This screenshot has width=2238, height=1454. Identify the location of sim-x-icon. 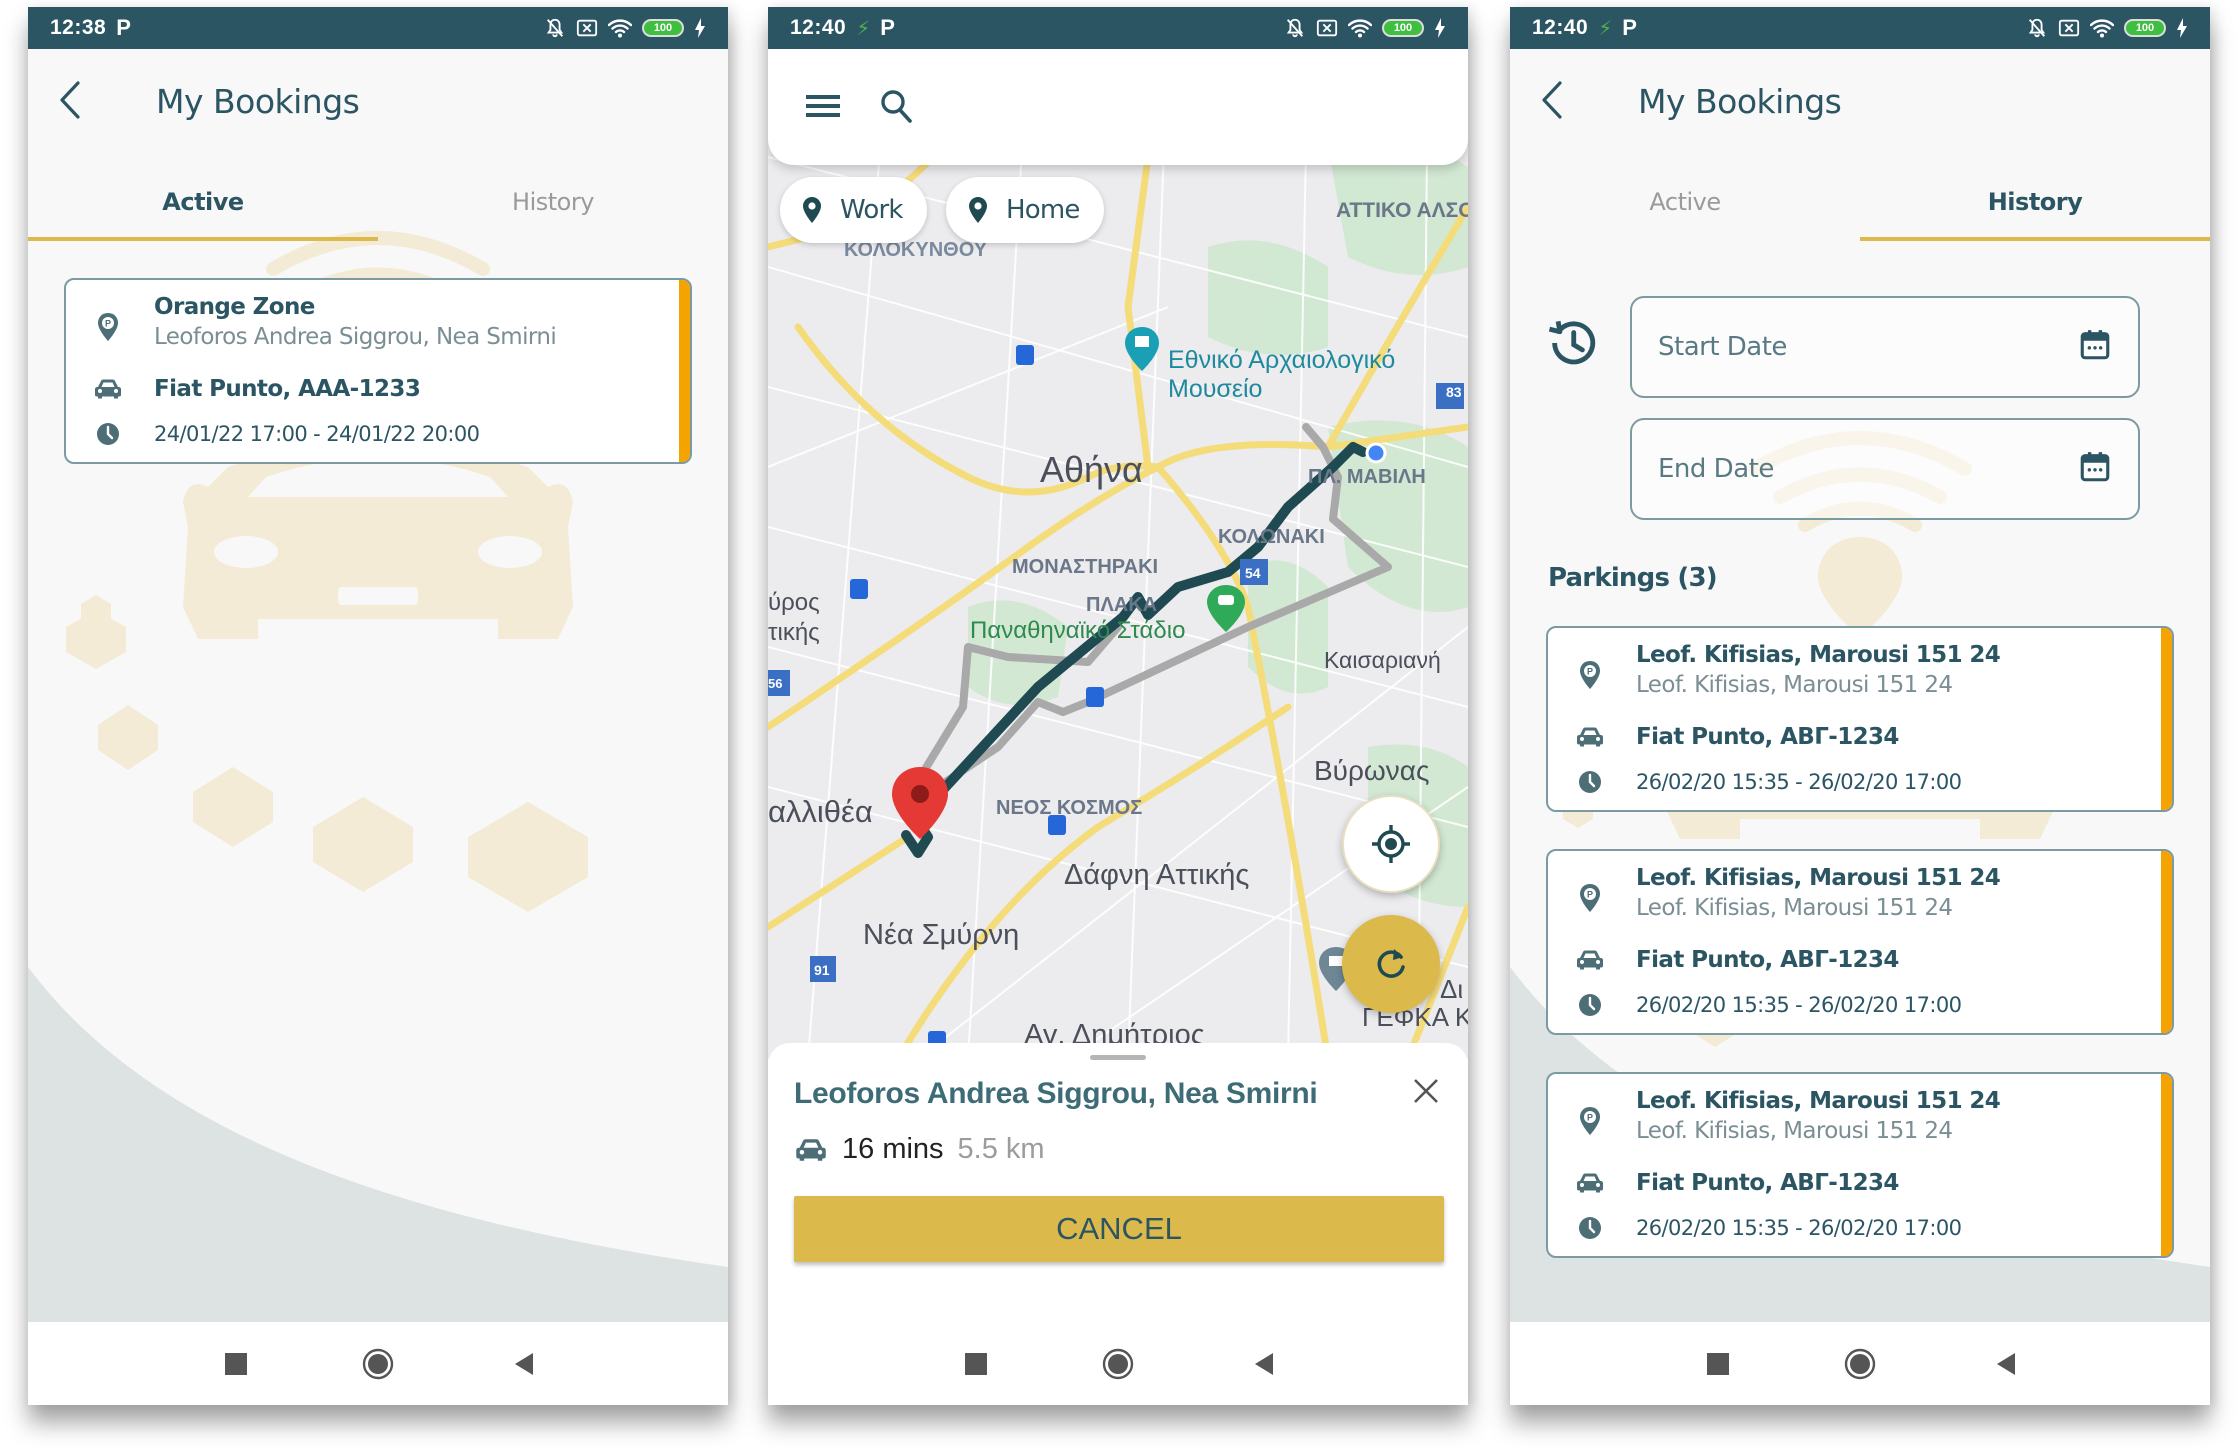
(2069, 28).